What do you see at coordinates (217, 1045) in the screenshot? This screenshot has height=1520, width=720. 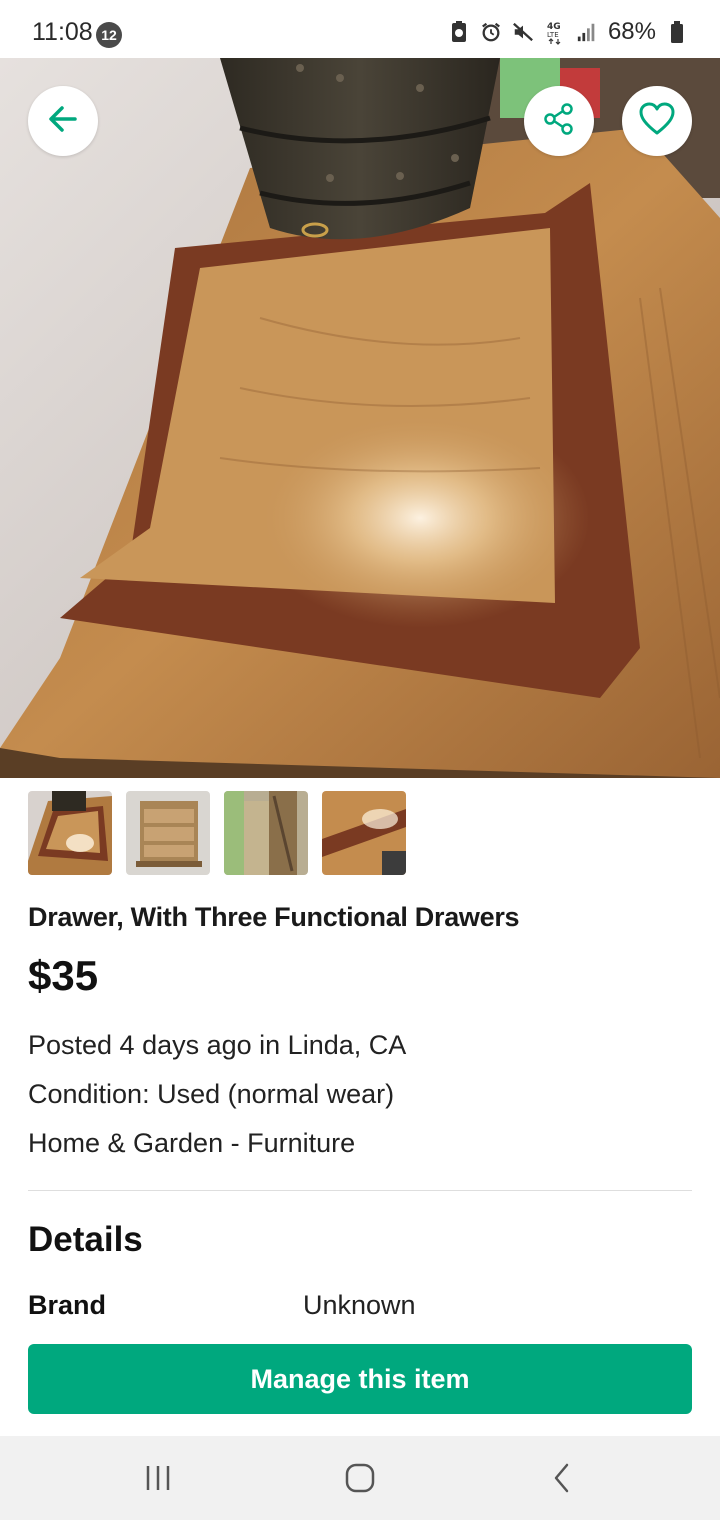 I see `posted-info: Posted 4 days ago in Linda, CA` at bounding box center [217, 1045].